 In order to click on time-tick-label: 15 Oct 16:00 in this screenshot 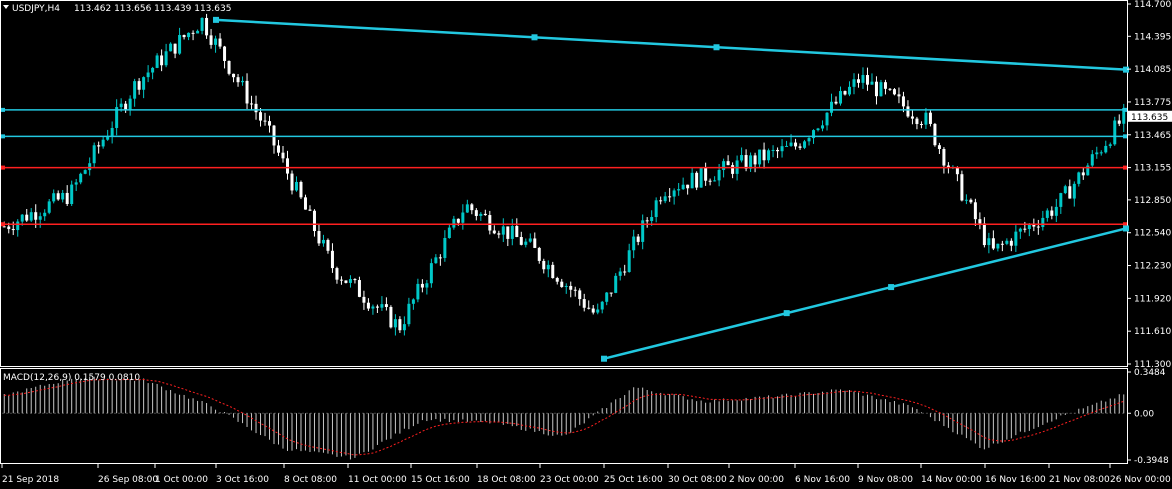, I will do `click(440, 480)`.